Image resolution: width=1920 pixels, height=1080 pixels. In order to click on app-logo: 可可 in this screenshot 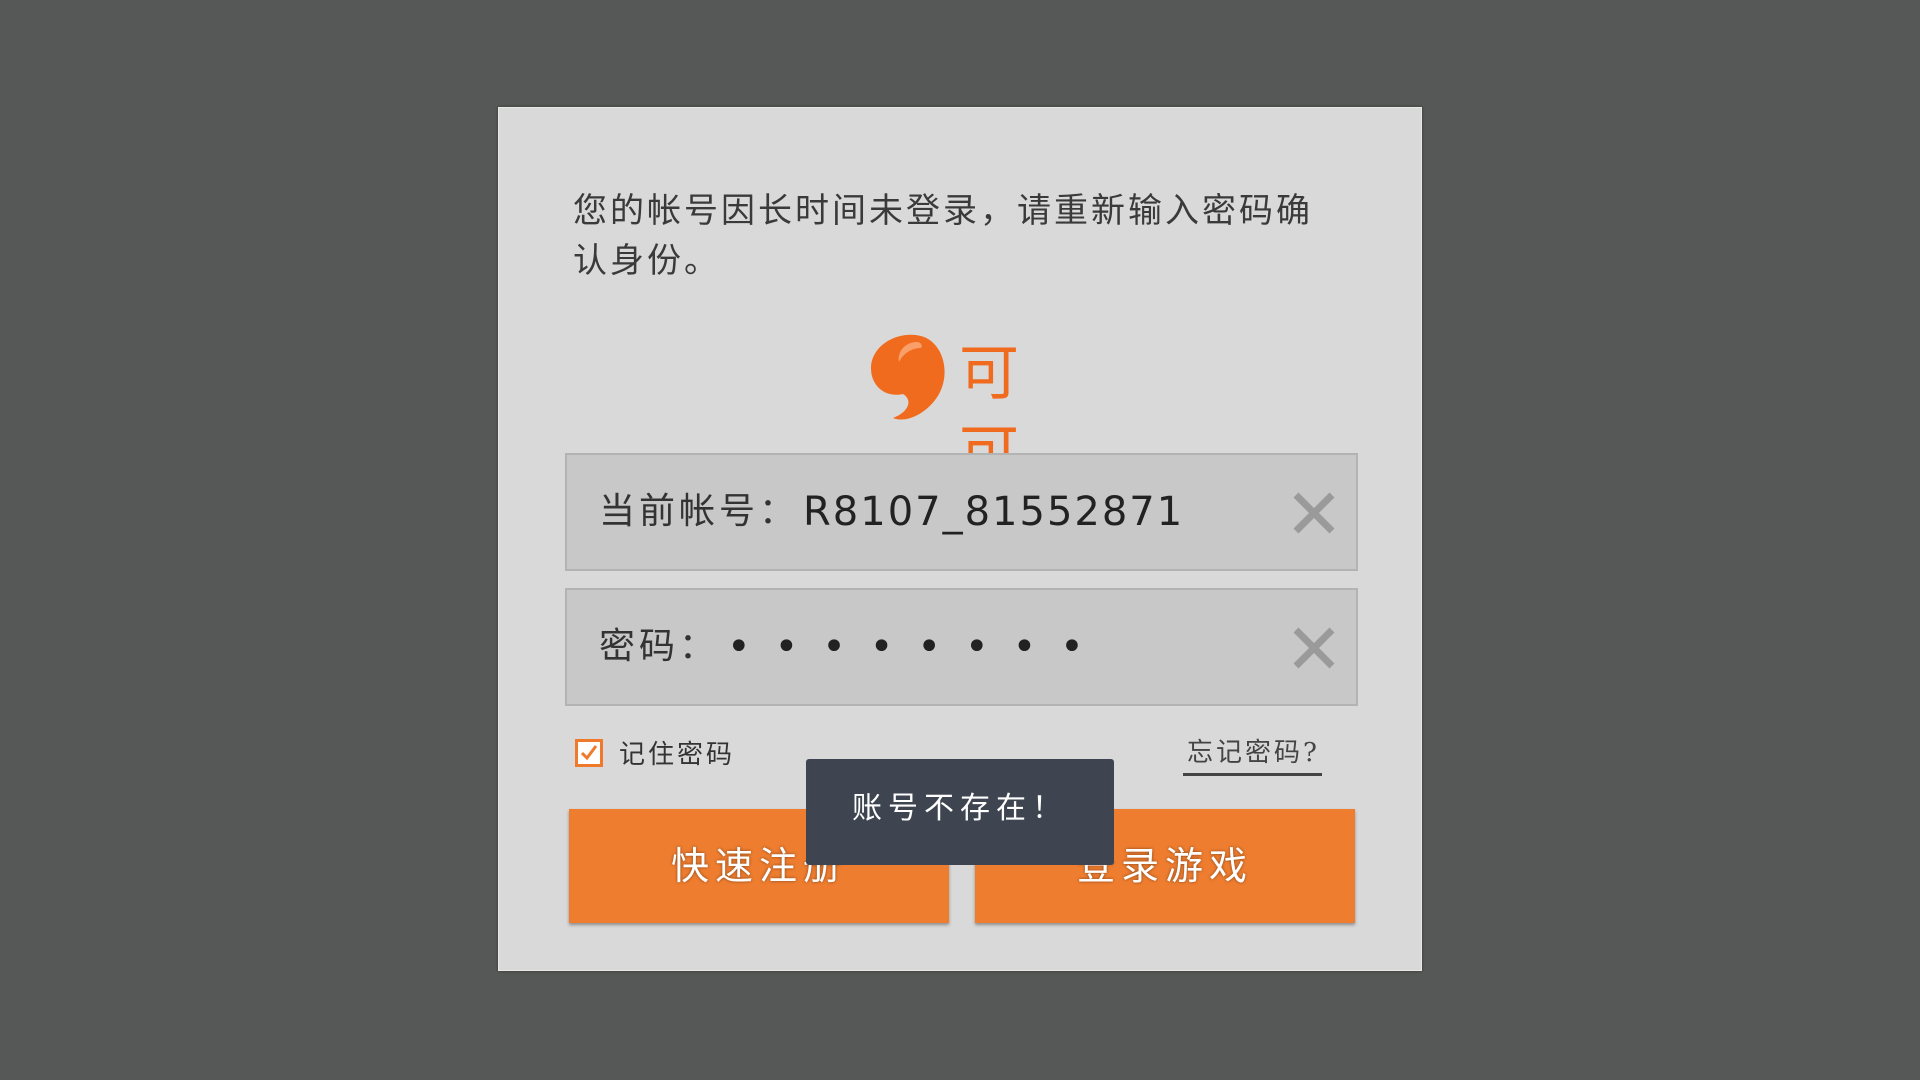, I will do `click(963, 408)`.